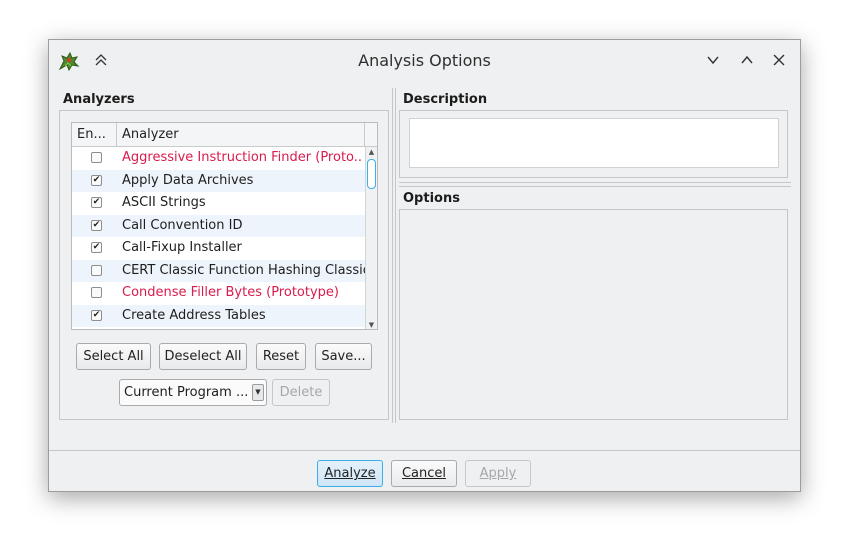 This screenshot has width=848, height=548. I want to click on maximize-icon, so click(747, 60).